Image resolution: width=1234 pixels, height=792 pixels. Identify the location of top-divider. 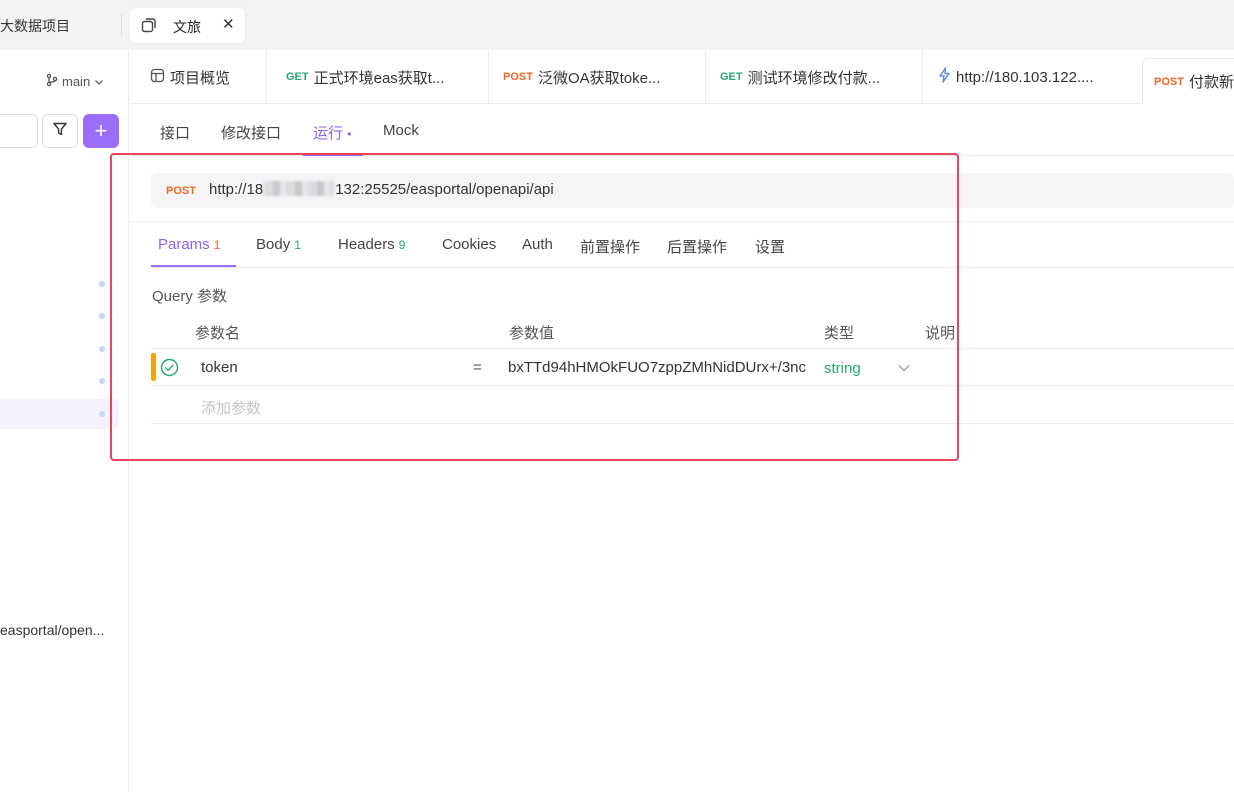
(121, 25).